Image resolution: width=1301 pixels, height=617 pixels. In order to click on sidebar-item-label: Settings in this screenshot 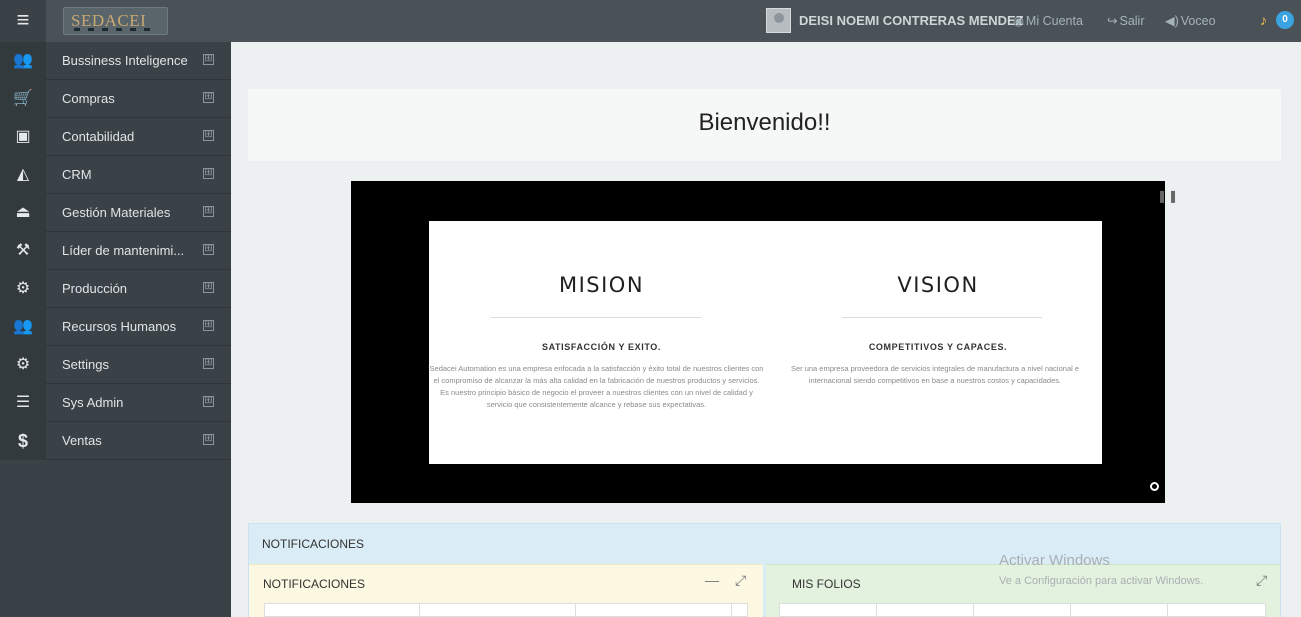, I will do `click(85, 364)`.